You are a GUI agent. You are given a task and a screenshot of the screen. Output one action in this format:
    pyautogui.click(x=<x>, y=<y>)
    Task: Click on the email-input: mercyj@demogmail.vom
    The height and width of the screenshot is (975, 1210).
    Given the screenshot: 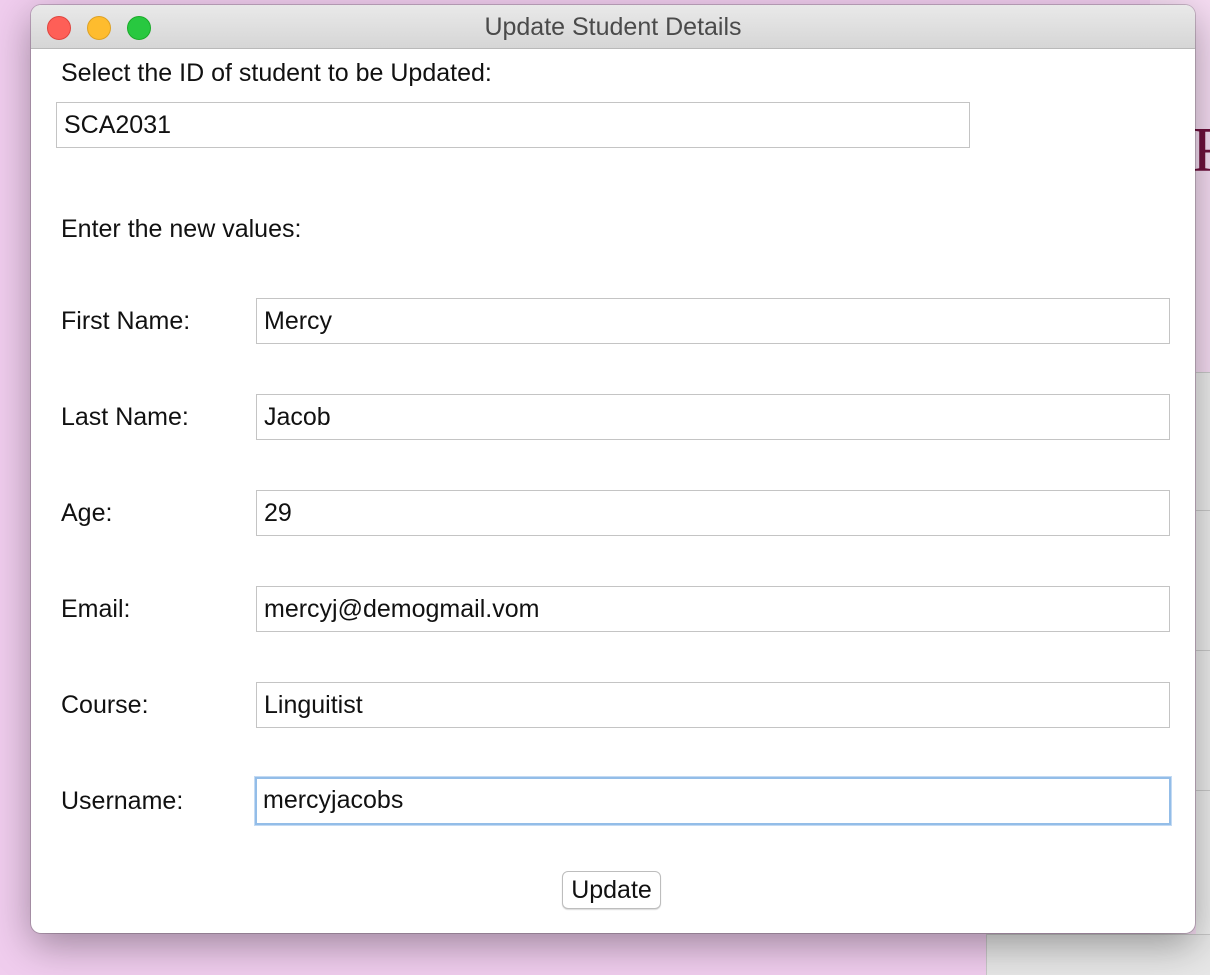 What is the action you would take?
    pyautogui.click(x=713, y=609)
    